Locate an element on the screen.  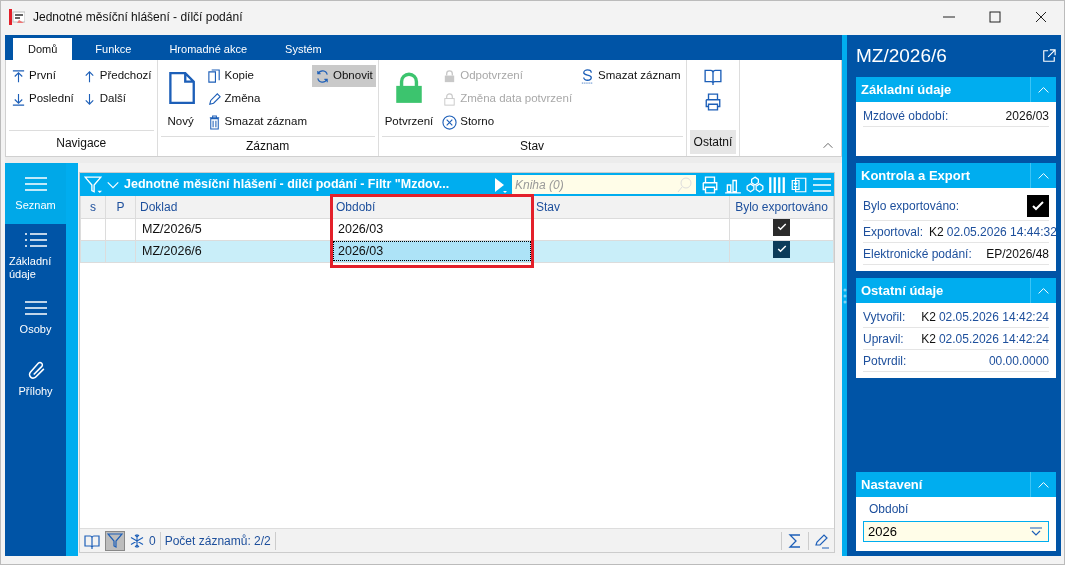
field-label: Období is located at coordinates (889, 509).